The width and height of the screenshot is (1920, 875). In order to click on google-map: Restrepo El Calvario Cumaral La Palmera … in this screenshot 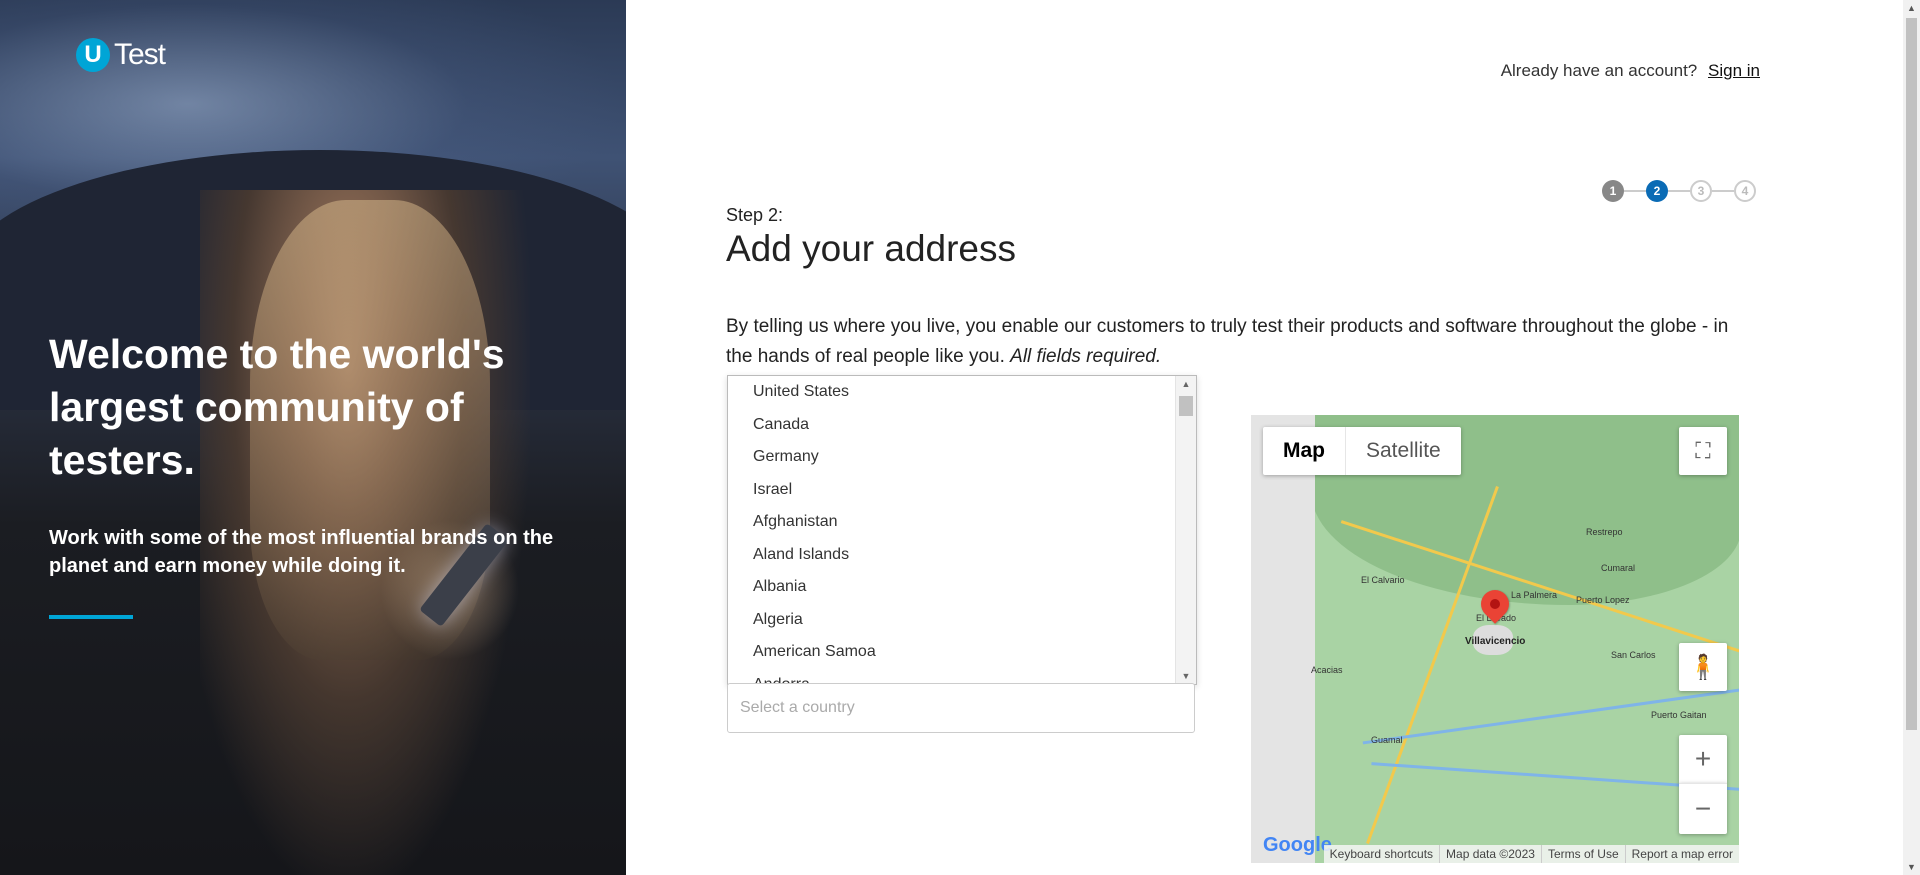, I will do `click(1495, 639)`.